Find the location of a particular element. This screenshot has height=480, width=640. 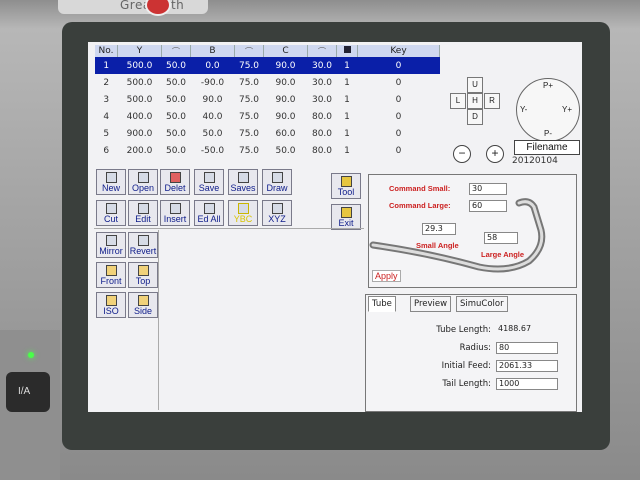

side-label: Side is located at coordinates (142, 311).